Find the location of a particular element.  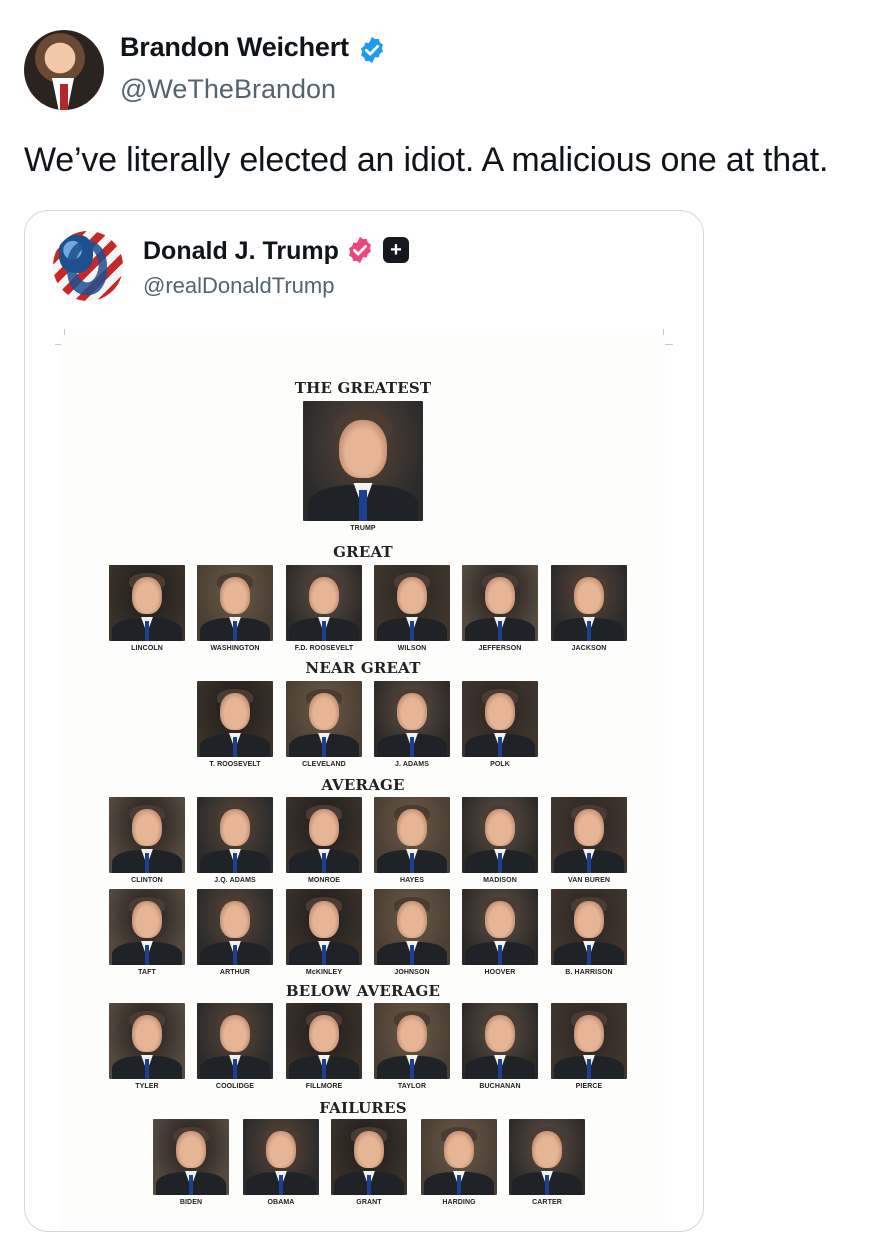

president-name-label: HAYES is located at coordinates (412, 880).